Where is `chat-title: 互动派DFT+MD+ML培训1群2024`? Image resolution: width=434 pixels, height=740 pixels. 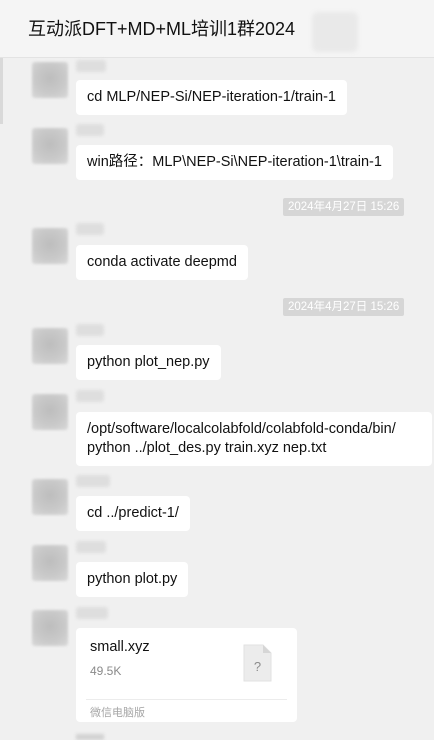
chat-title: 互动派DFT+MD+ML培训1群2024 is located at coordinates (161, 29).